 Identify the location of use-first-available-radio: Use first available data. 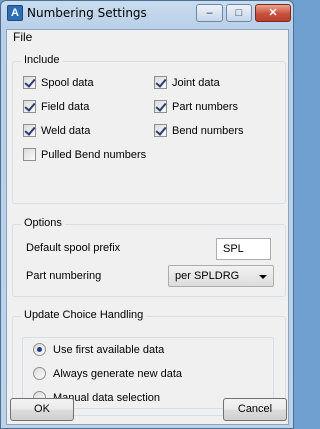
(98, 349).